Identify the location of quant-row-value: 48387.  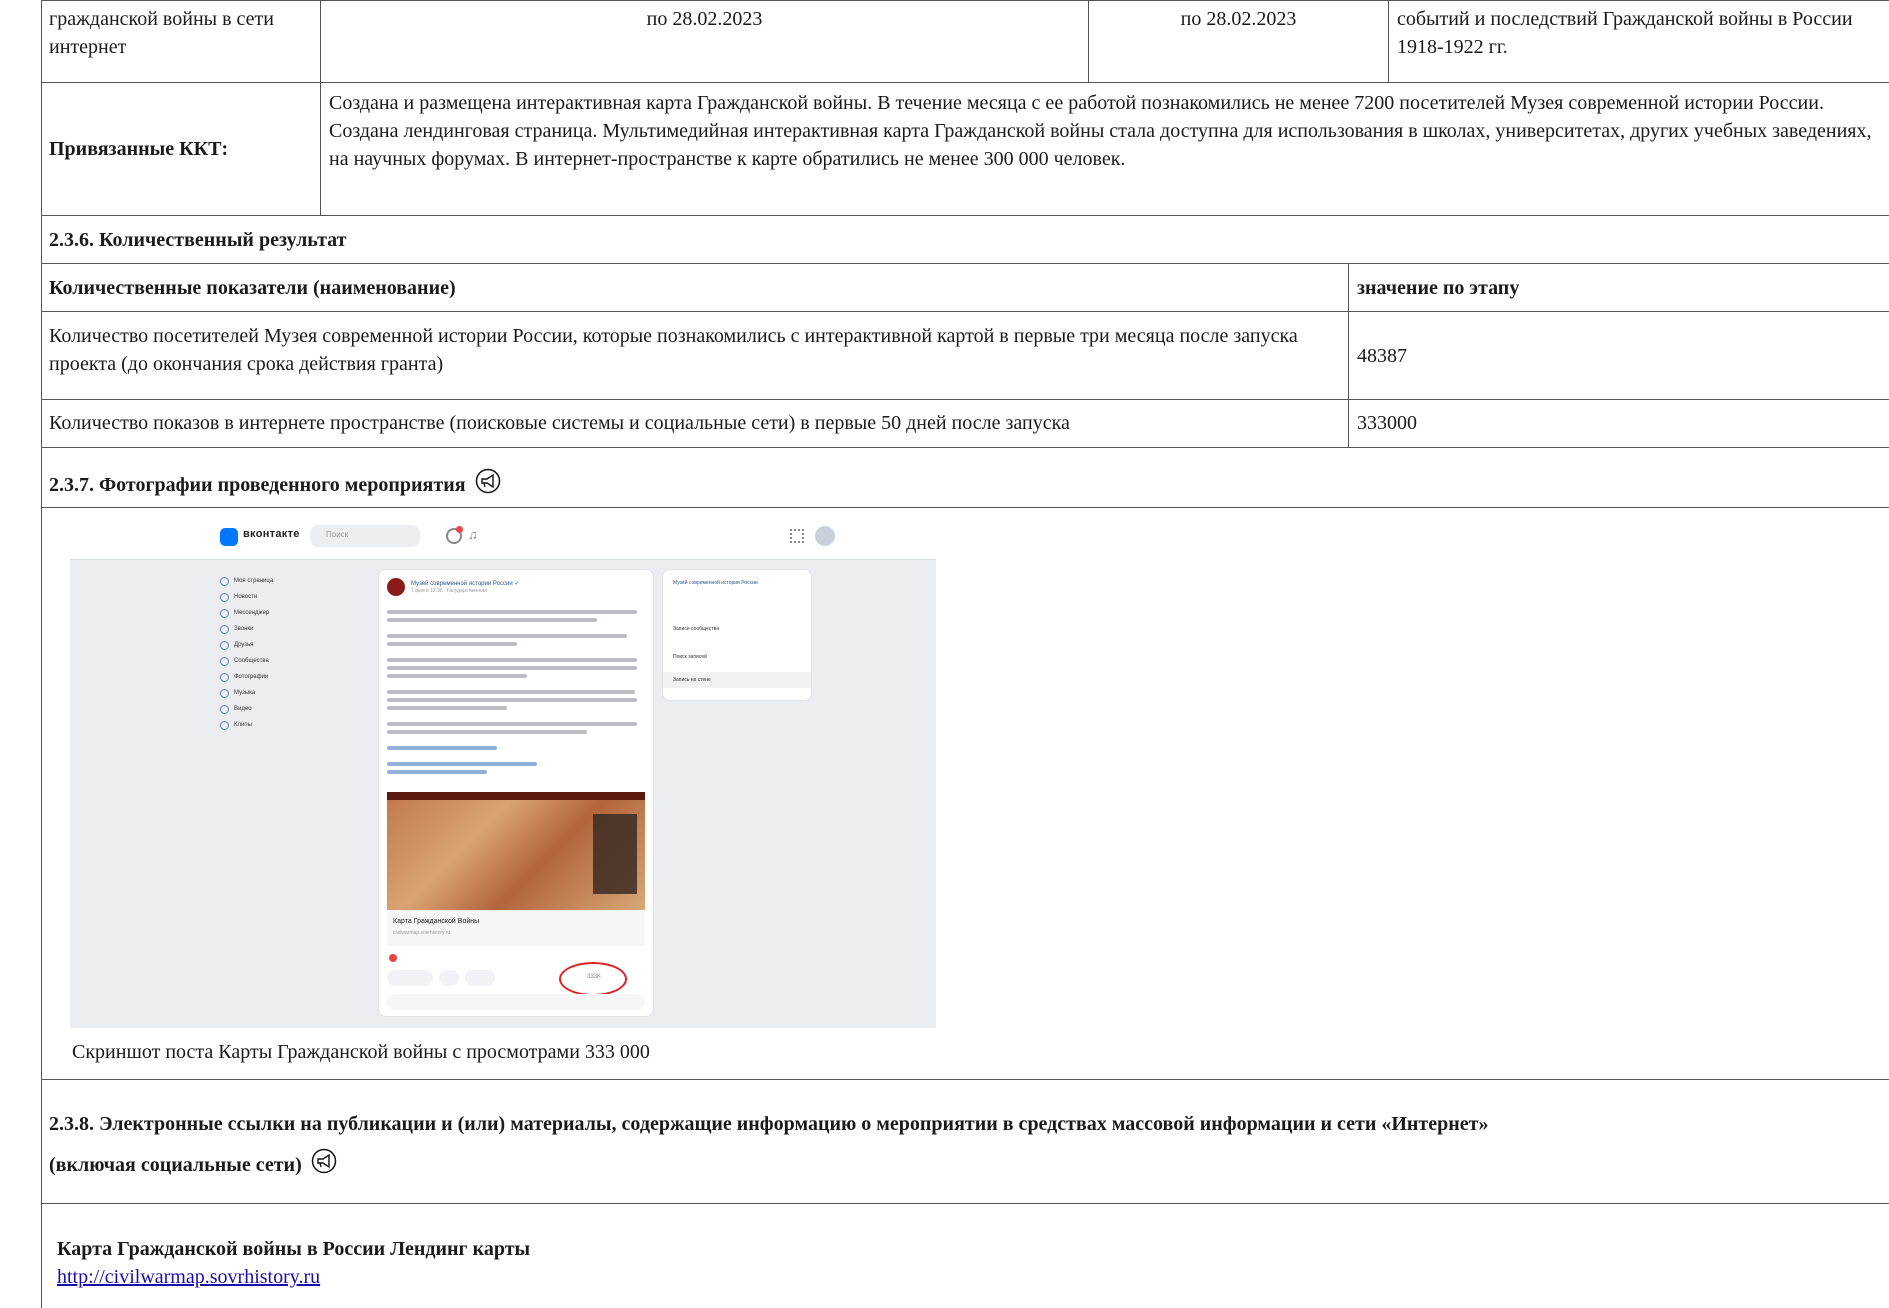
(1382, 356).